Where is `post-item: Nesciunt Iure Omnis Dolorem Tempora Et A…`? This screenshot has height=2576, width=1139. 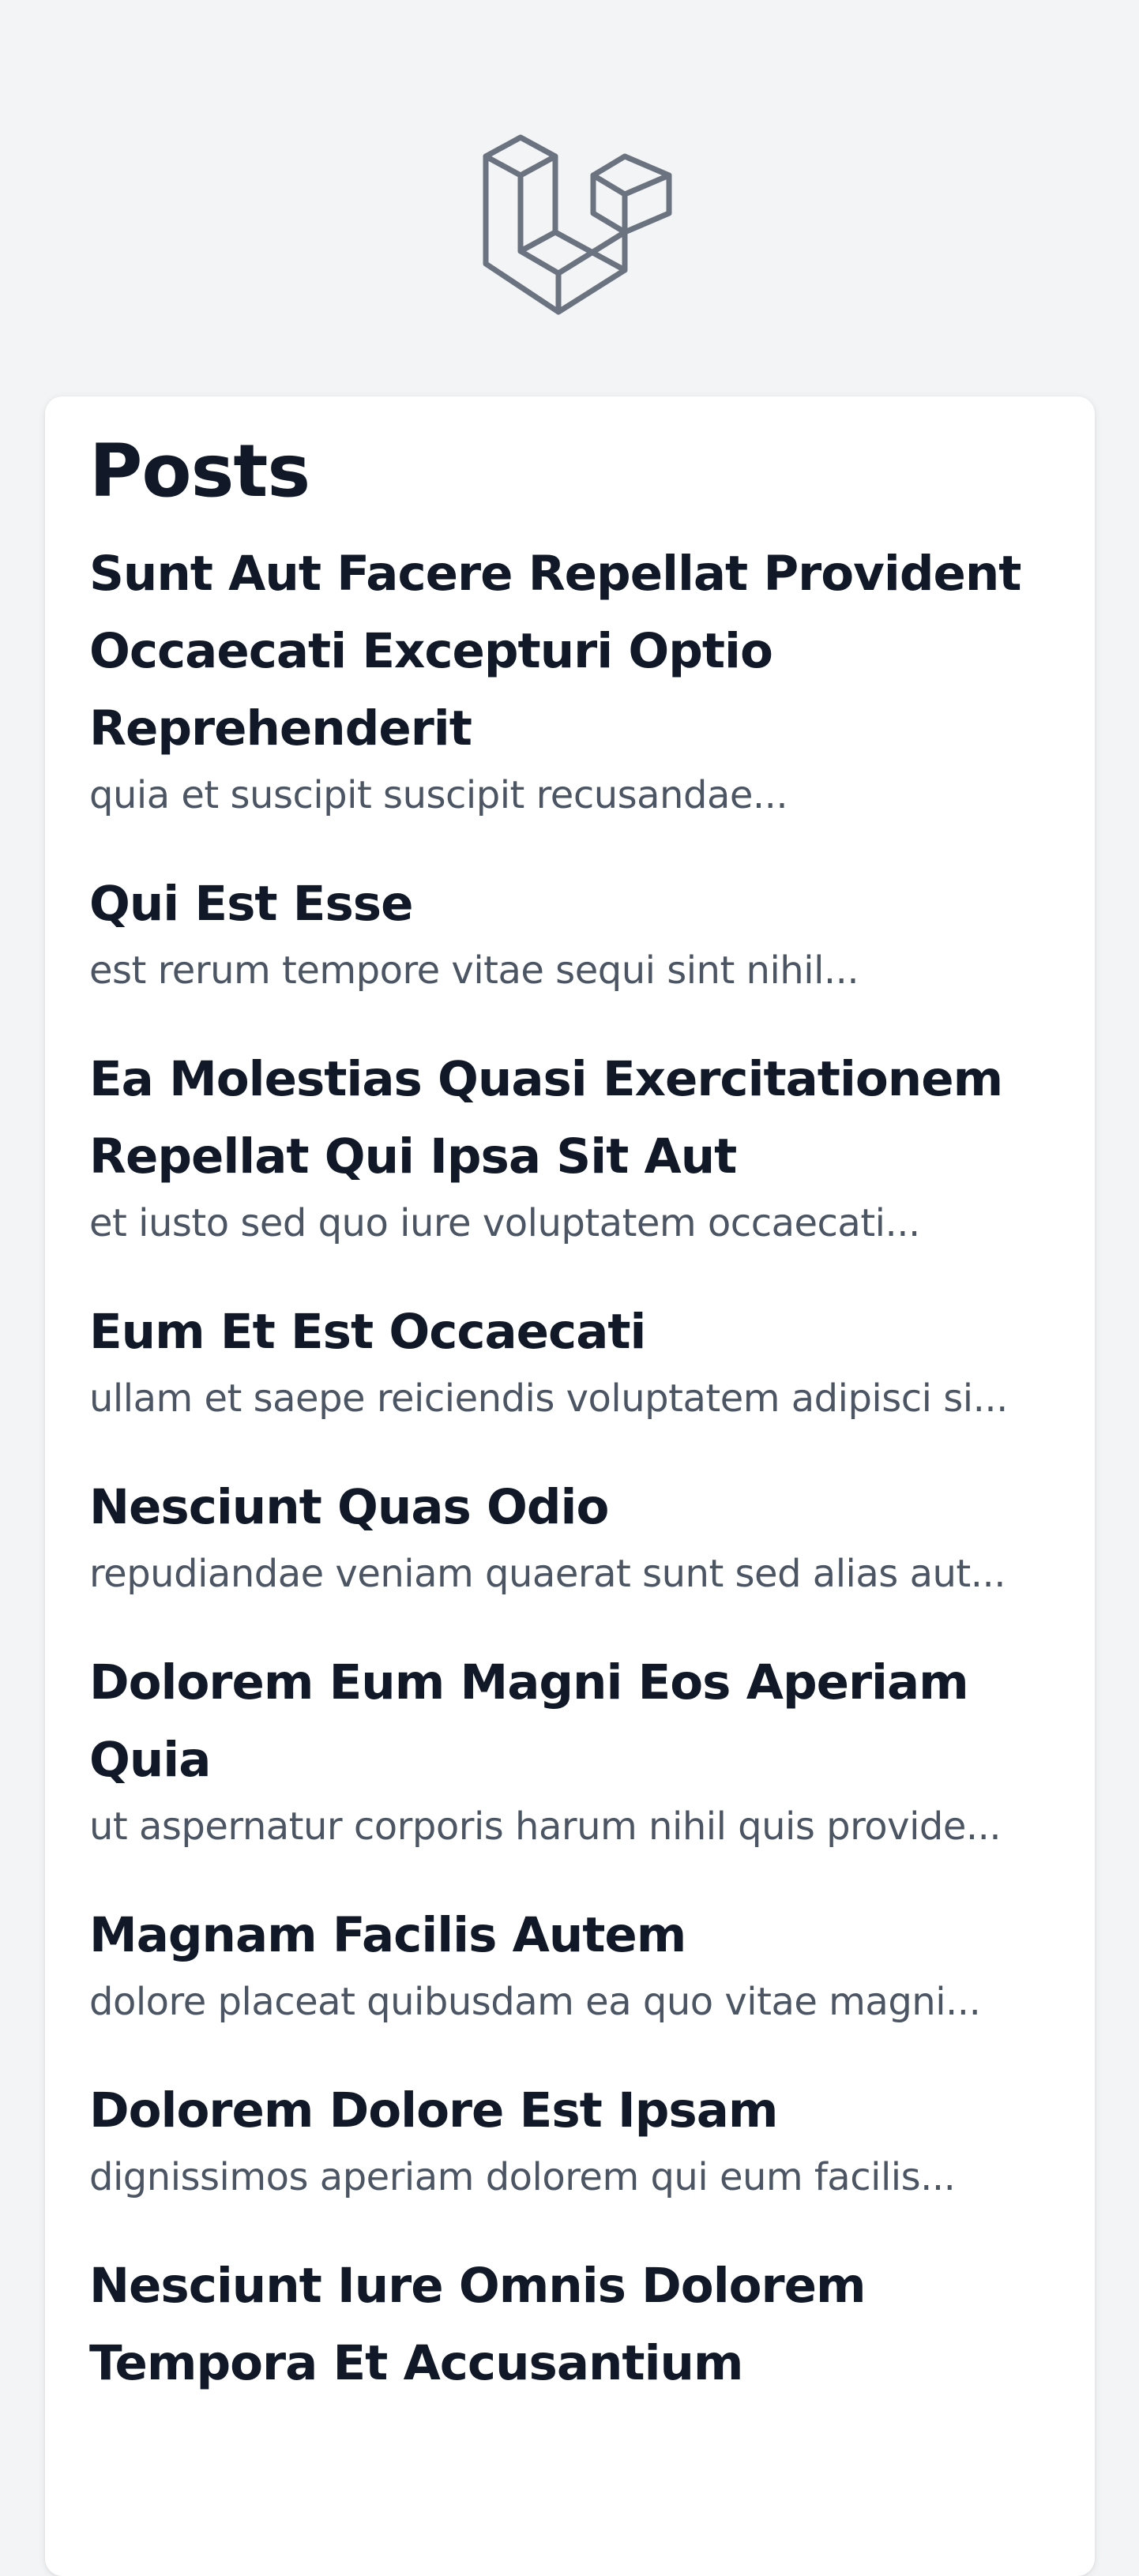
post-item: Nesciunt Iure Omnis Dolorem Tempora Et A… is located at coordinates (570, 2324).